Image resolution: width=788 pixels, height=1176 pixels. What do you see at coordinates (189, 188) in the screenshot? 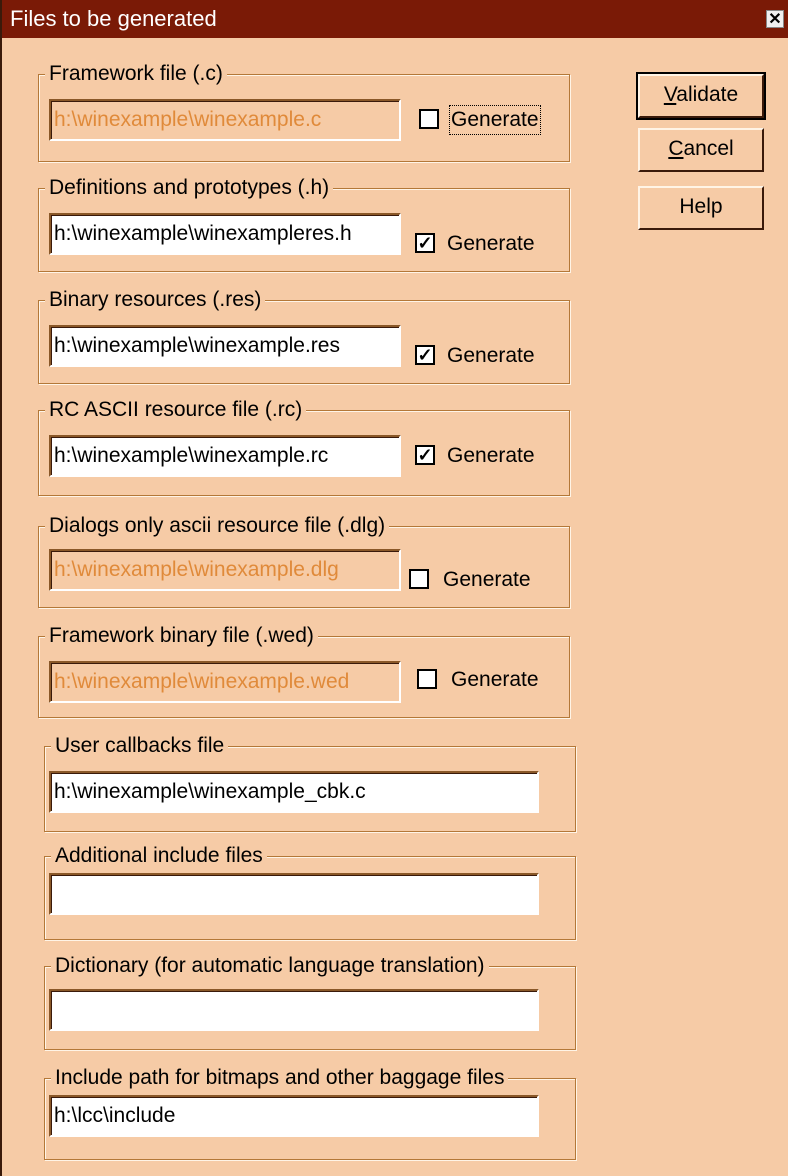
I see `group-definitions-legend: Definitions and prototypes (.h)` at bounding box center [189, 188].